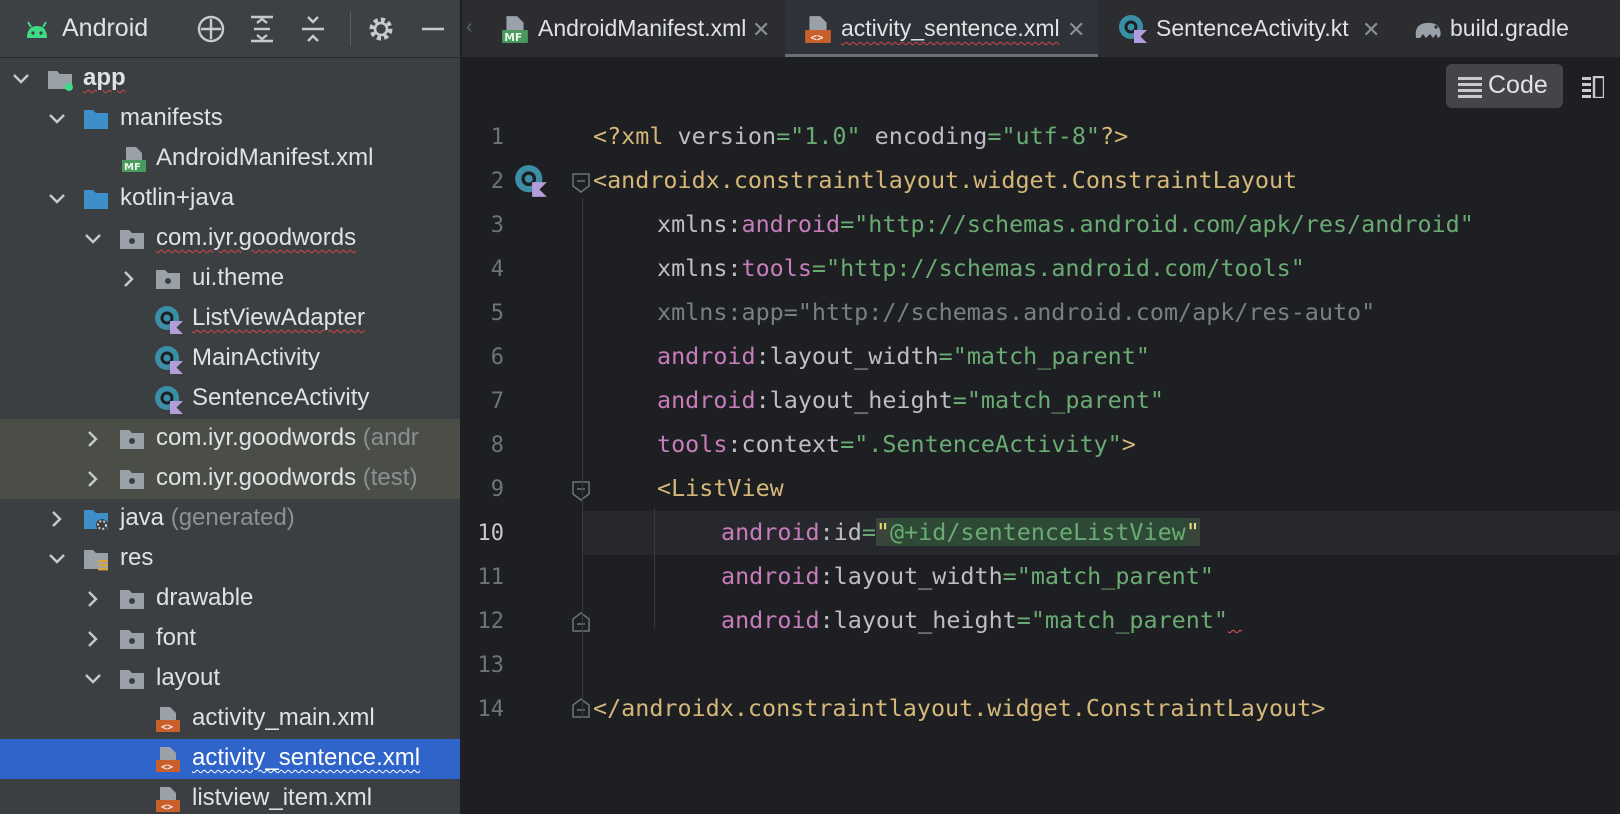 This screenshot has height=814, width=1620. What do you see at coordinates (903, 356) in the screenshot?
I see `code-line-6: android:layout_width="match_parent"` at bounding box center [903, 356].